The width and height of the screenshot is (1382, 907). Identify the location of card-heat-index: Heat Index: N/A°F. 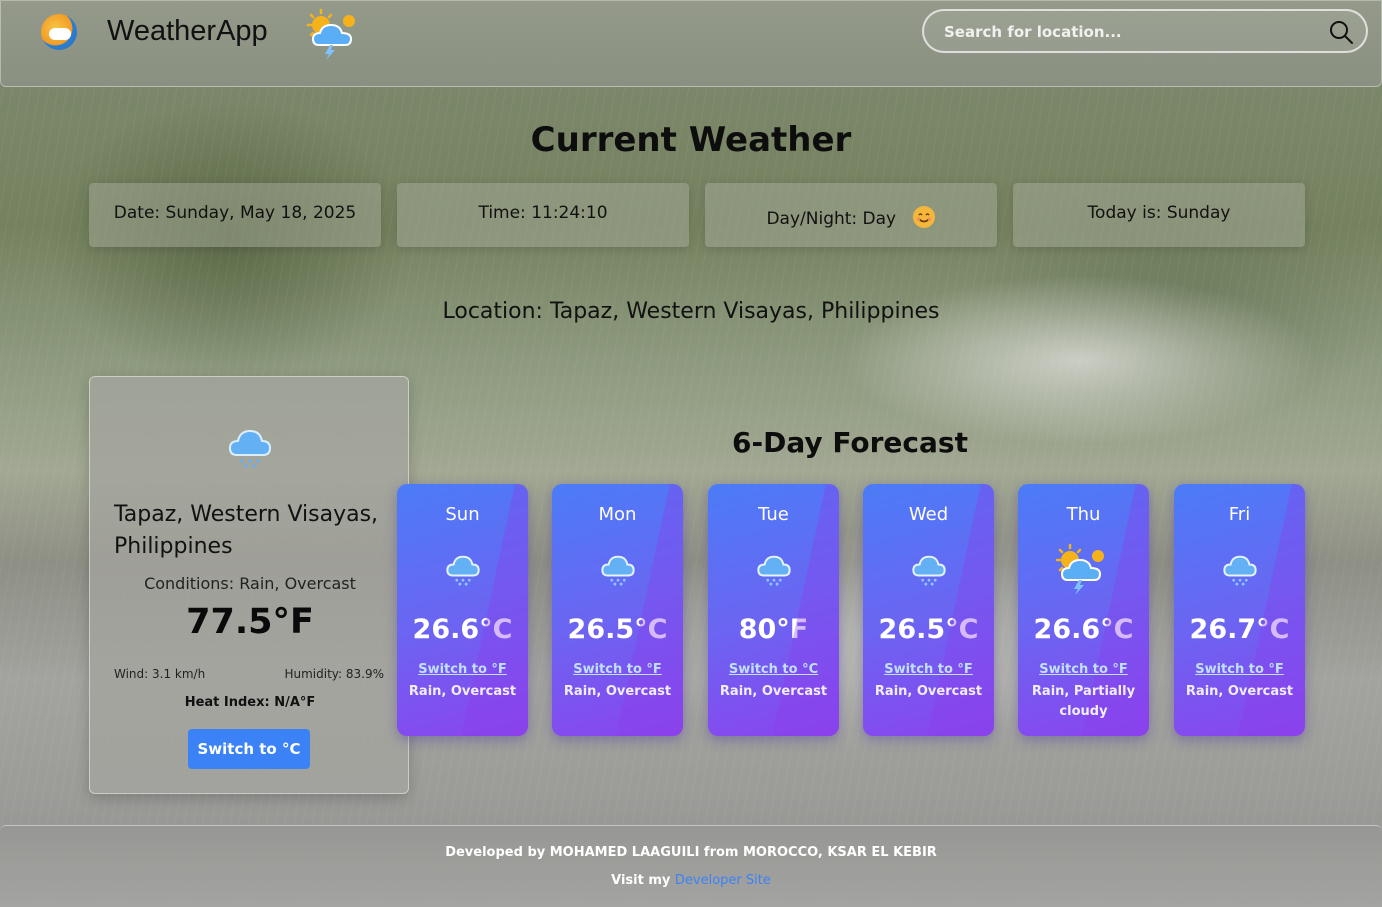
(250, 702).